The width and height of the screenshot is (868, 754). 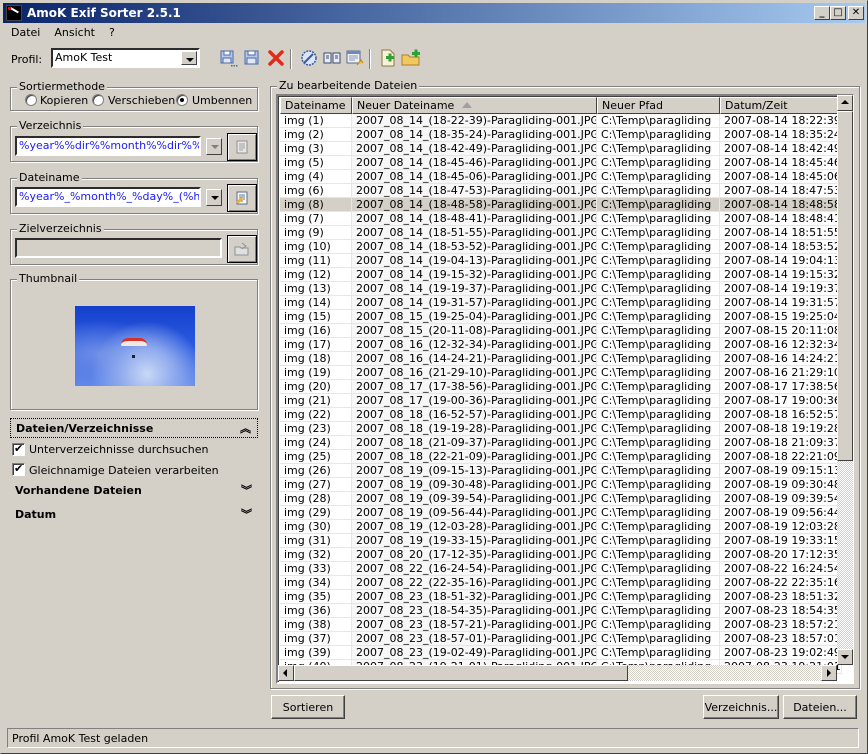 I want to click on horizontal-scrollbar, so click(x=557, y=673).